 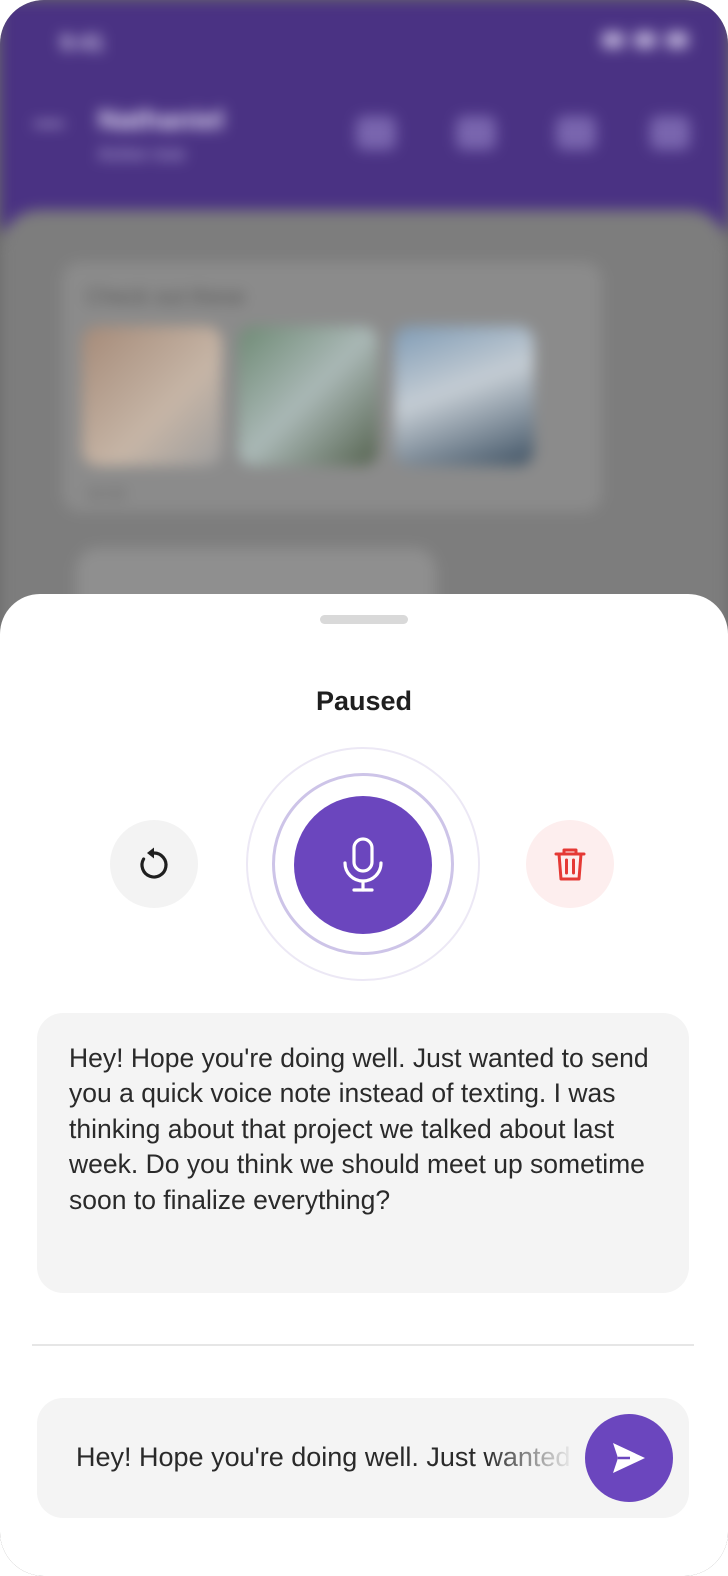 I want to click on chat-subtitle: Active now, so click(x=142, y=154).